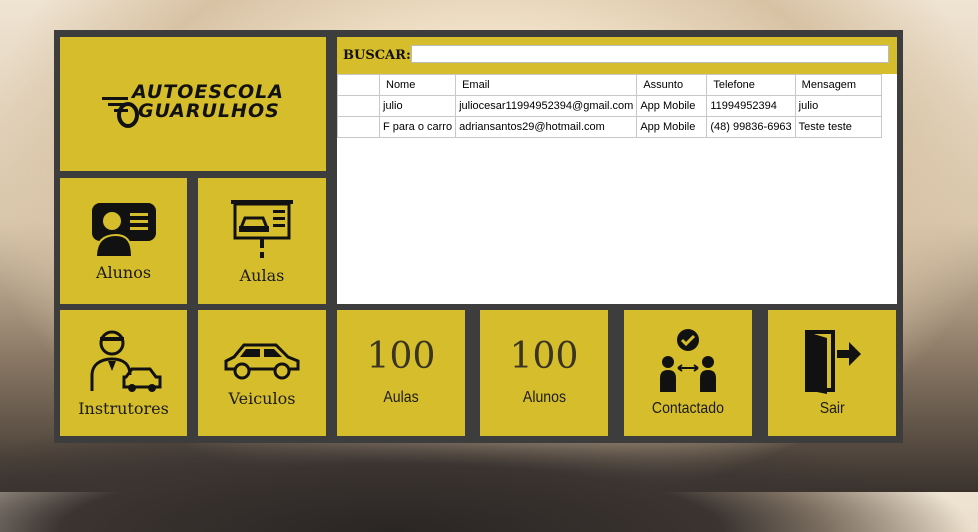  I want to click on column-header-mensagem: Mensagem, so click(838, 85).